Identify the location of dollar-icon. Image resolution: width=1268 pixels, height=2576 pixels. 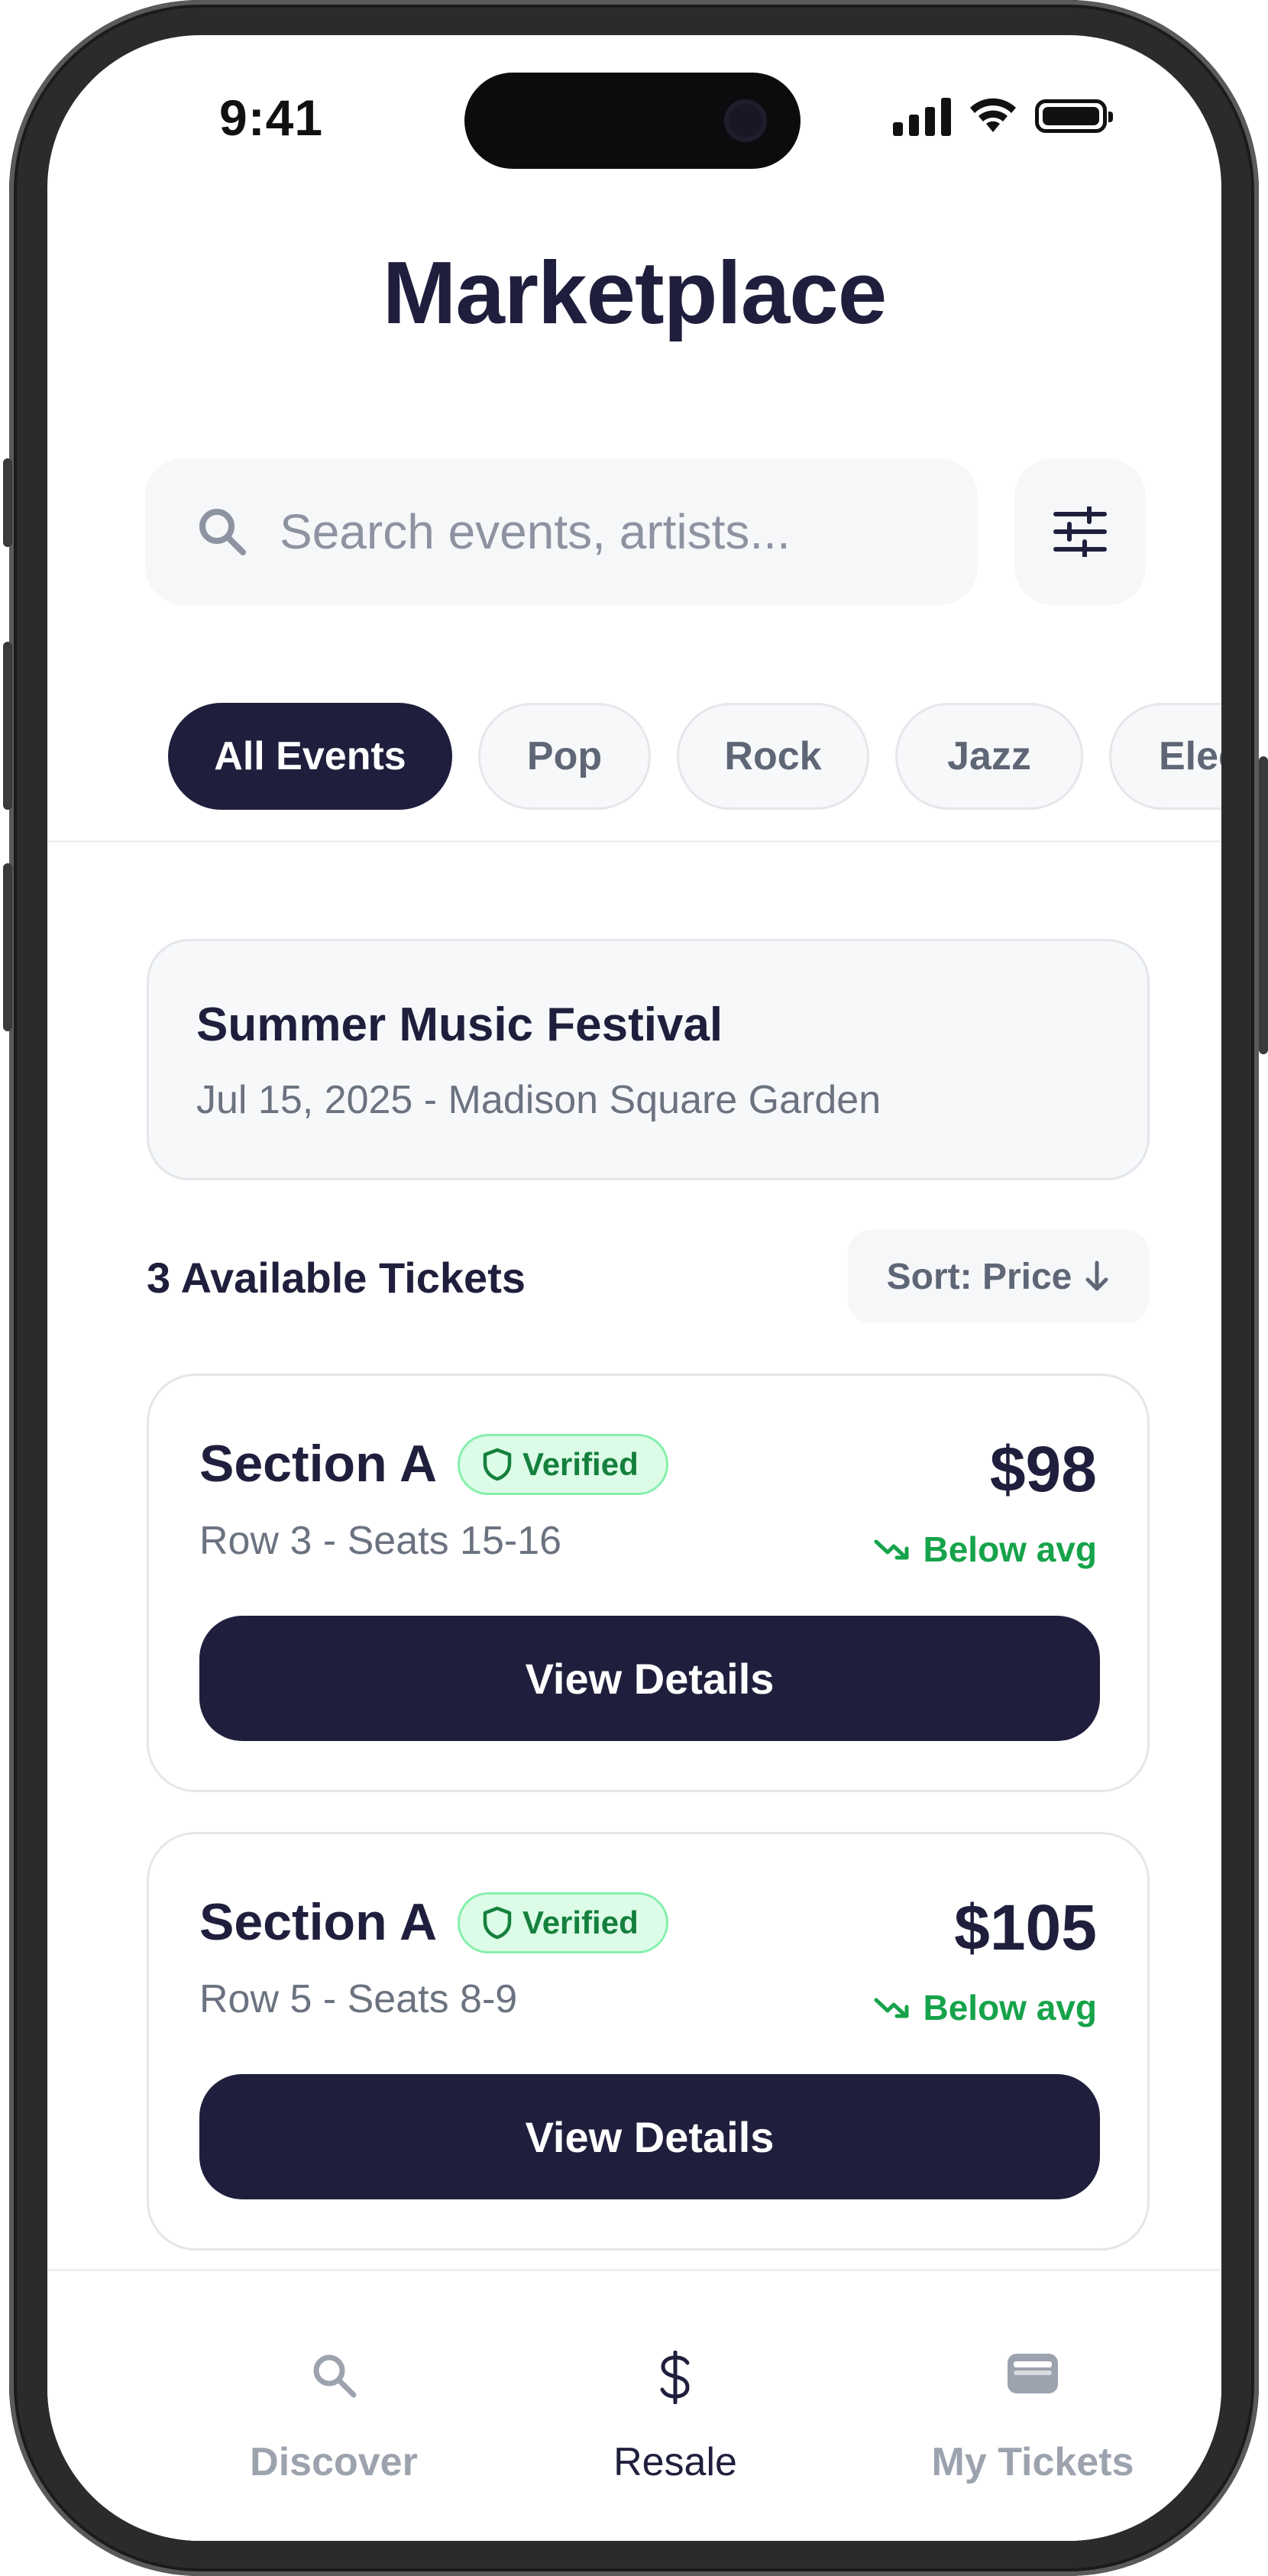
(675, 2377).